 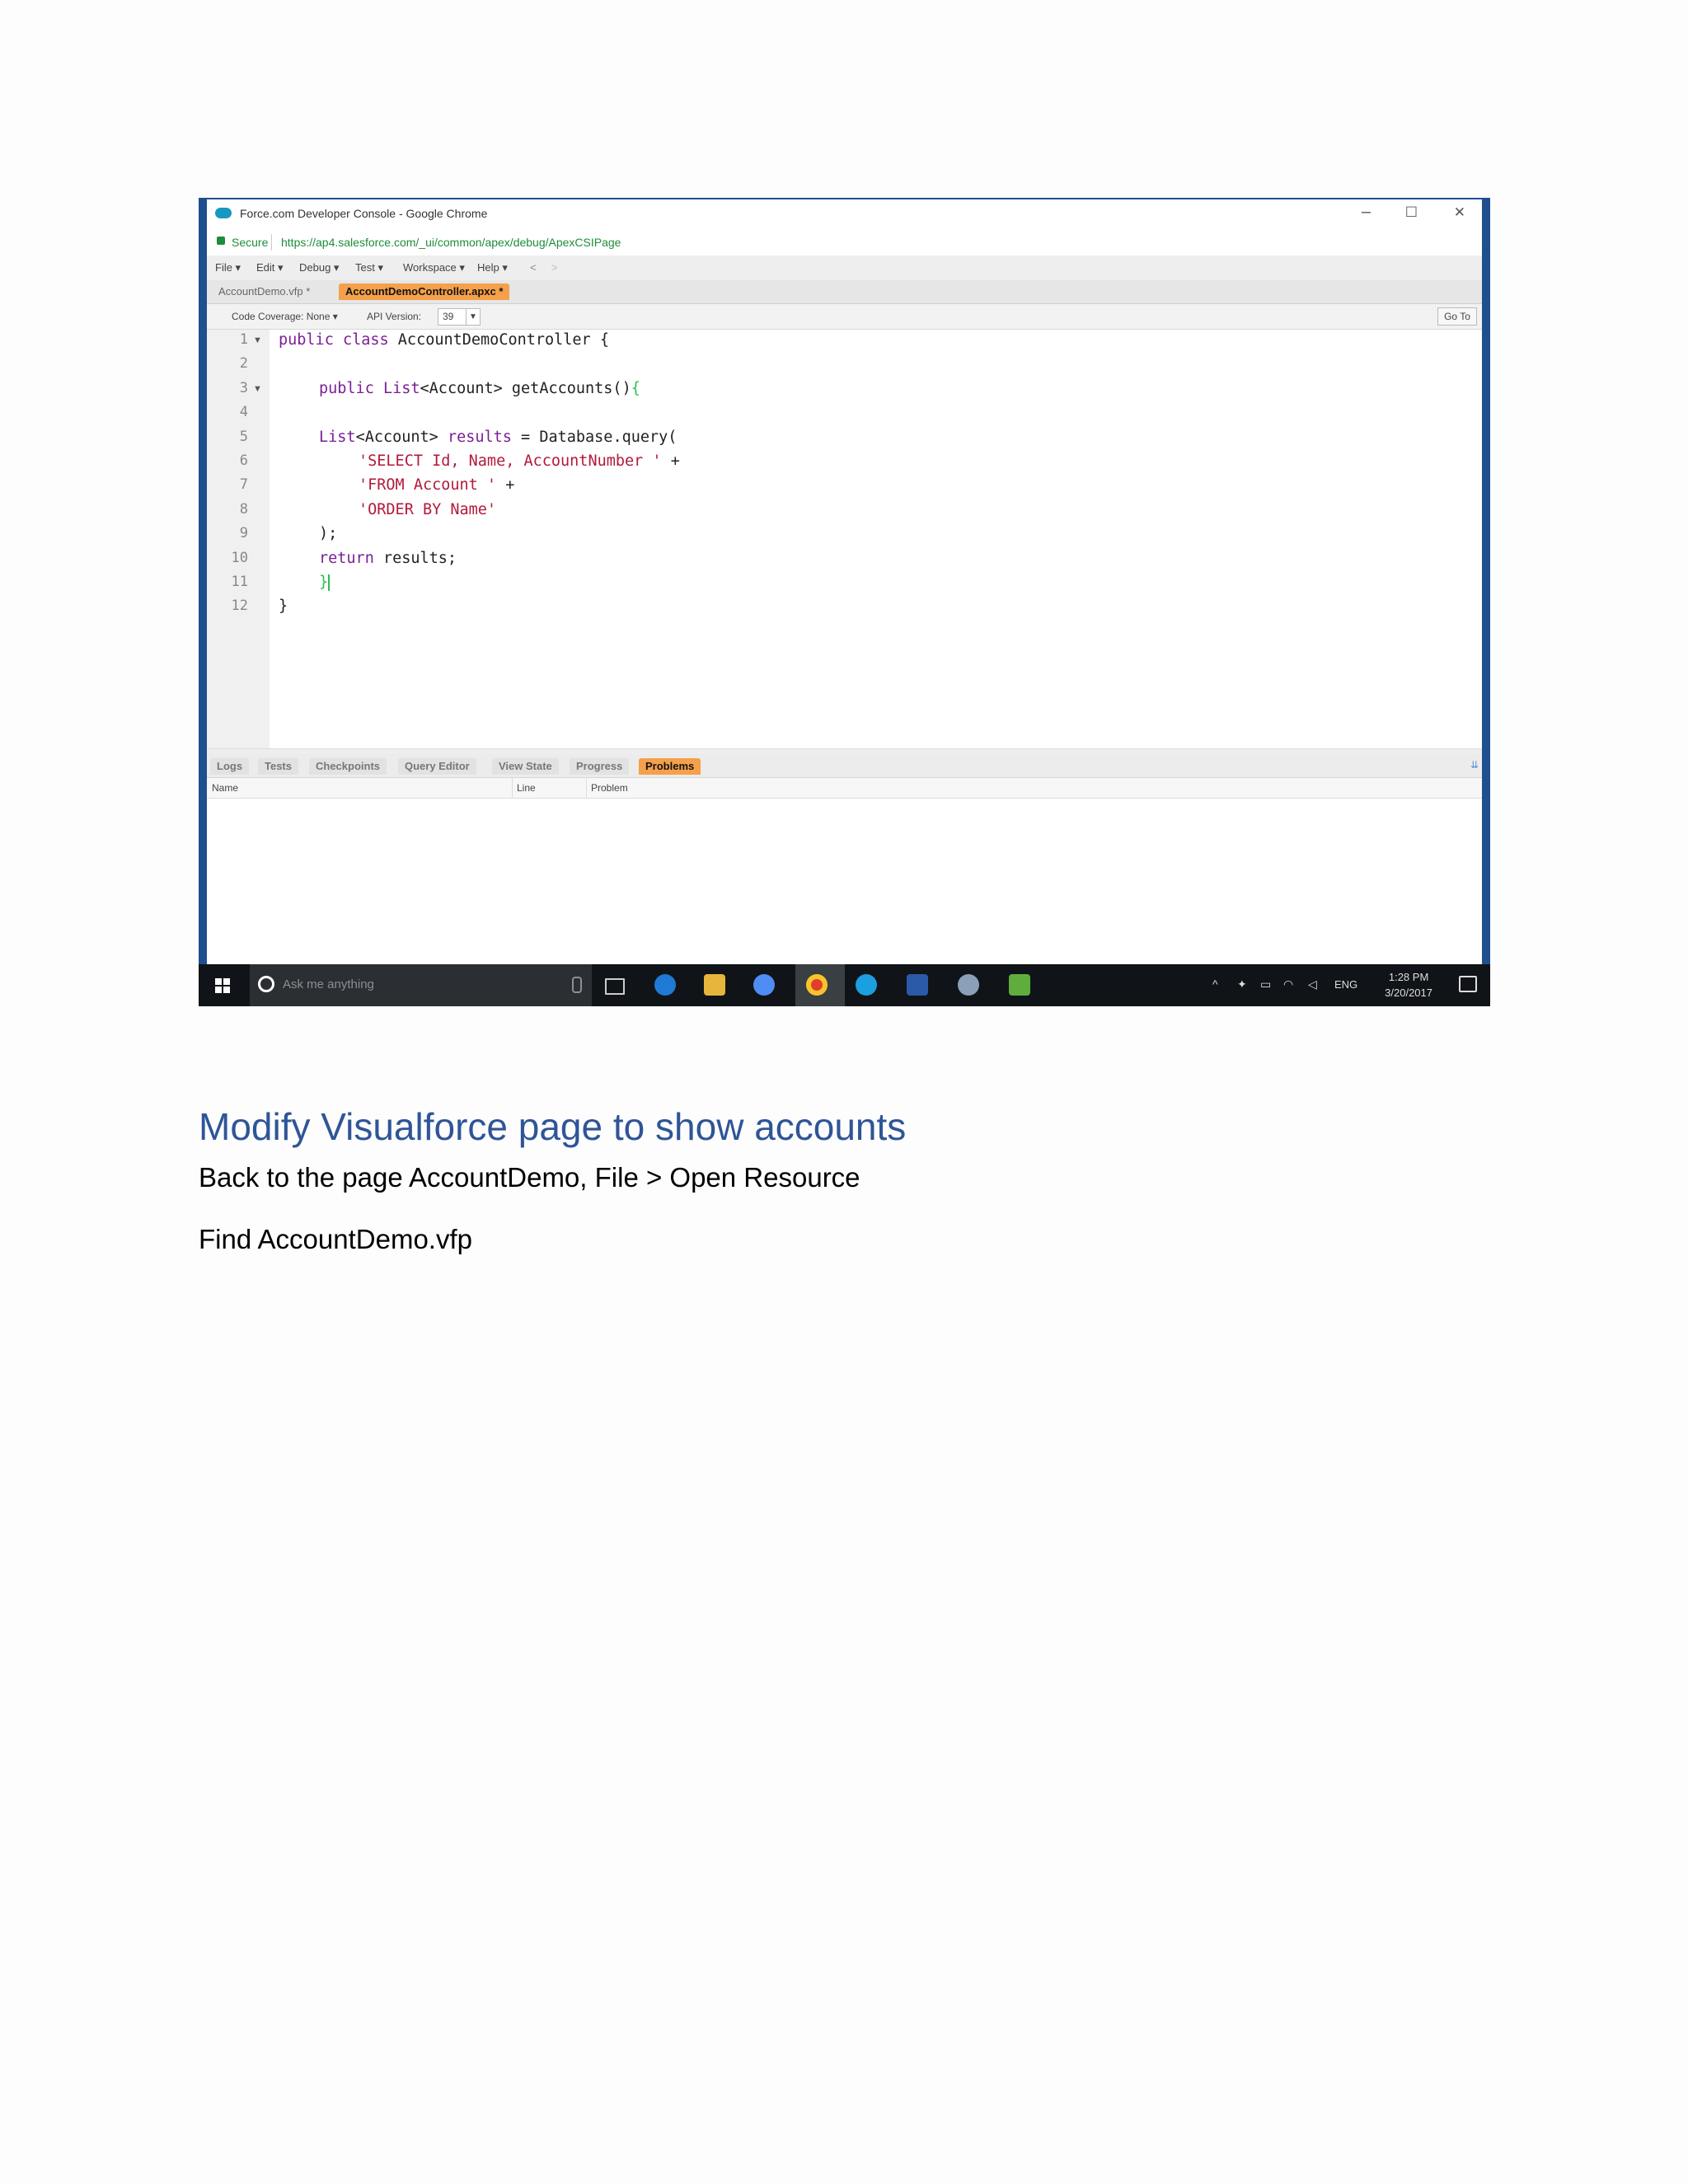 I want to click on section-heading: Modify Visualforce page to show accounts, so click(x=553, y=1126).